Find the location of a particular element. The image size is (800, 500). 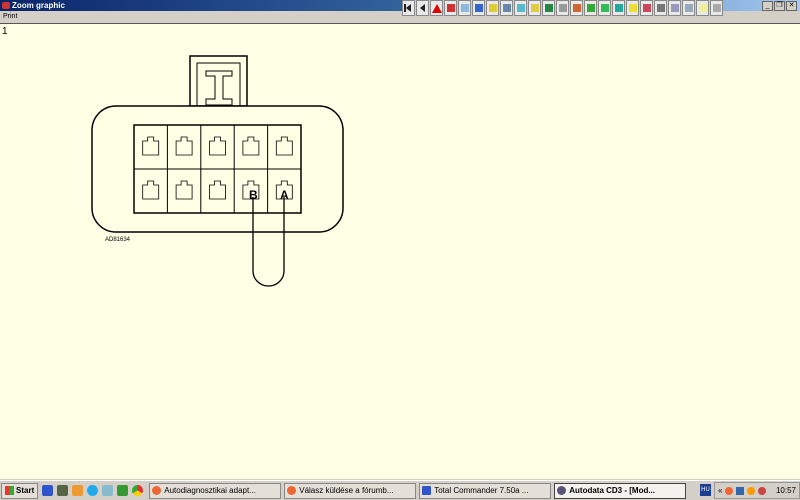

connector-diagram: B A AD81634 is located at coordinates (217, 171).